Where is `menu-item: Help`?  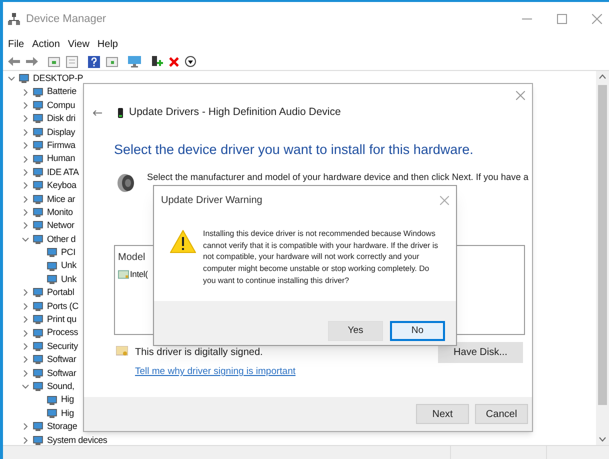 menu-item: Help is located at coordinates (107, 44).